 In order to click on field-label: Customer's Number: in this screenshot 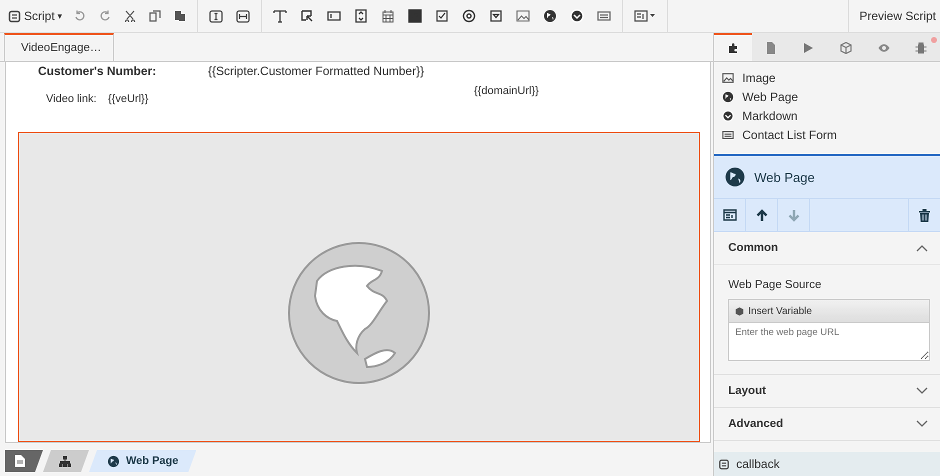, I will do `click(98, 72)`.